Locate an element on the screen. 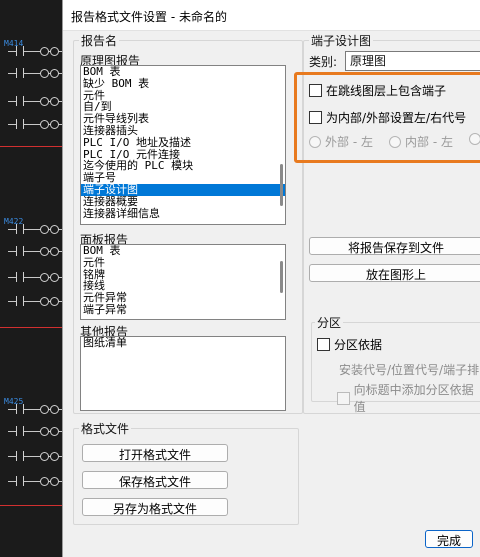 The width and height of the screenshot is (480, 557). set-left-right-checkbox: 为内部/外部设置左/右代号 is located at coordinates (387, 117).